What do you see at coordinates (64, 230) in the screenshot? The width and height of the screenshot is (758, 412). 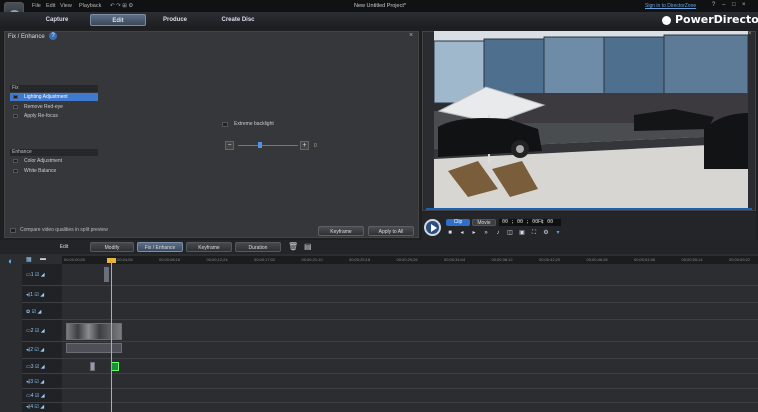 I see `compare-label: Compare video qualities in split preview` at bounding box center [64, 230].